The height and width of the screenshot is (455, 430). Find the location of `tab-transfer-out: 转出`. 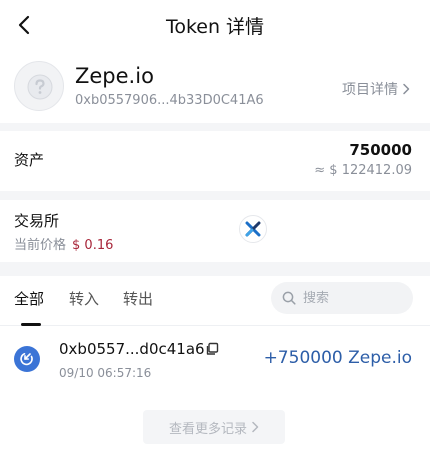

tab-transfer-out: 转出 is located at coordinates (138, 298).